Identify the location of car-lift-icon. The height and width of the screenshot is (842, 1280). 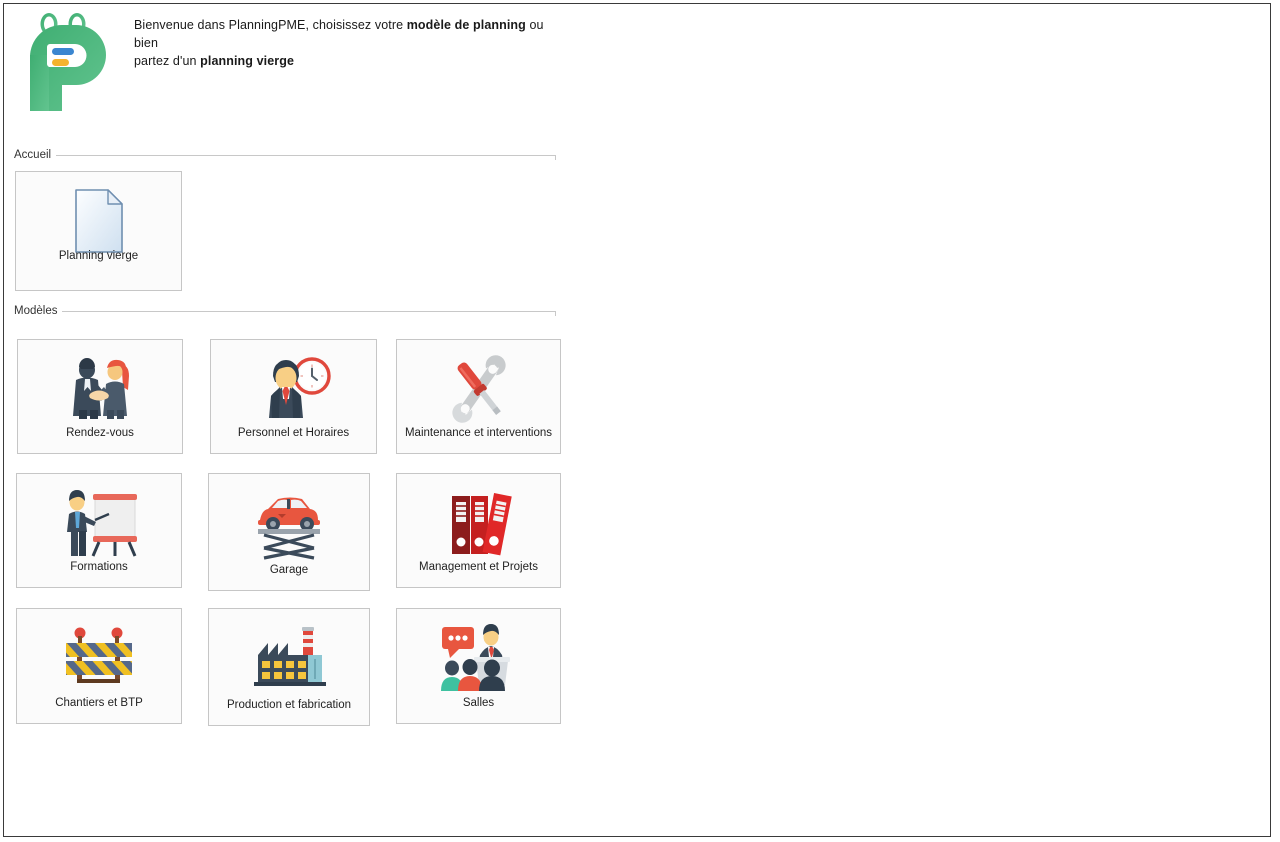
(289, 523).